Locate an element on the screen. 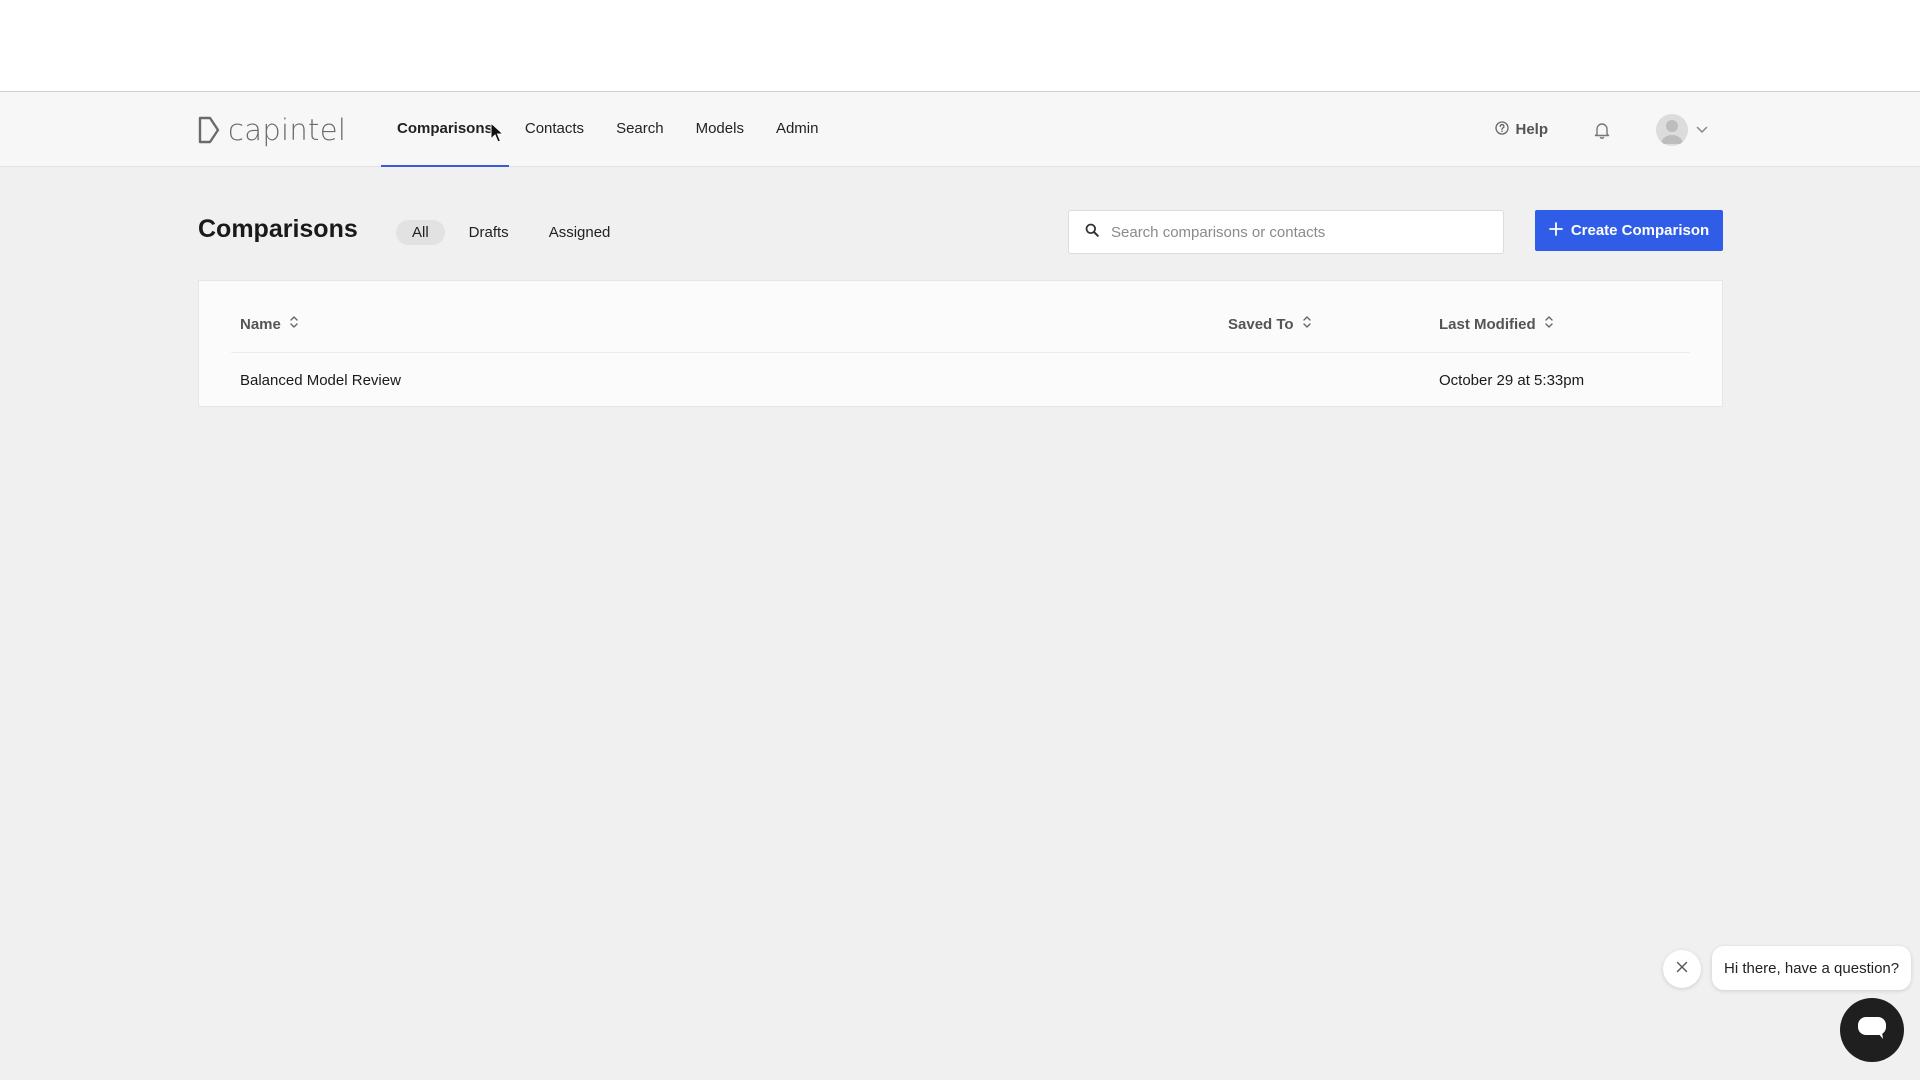  help-circle-icon is located at coordinates (1502, 129).